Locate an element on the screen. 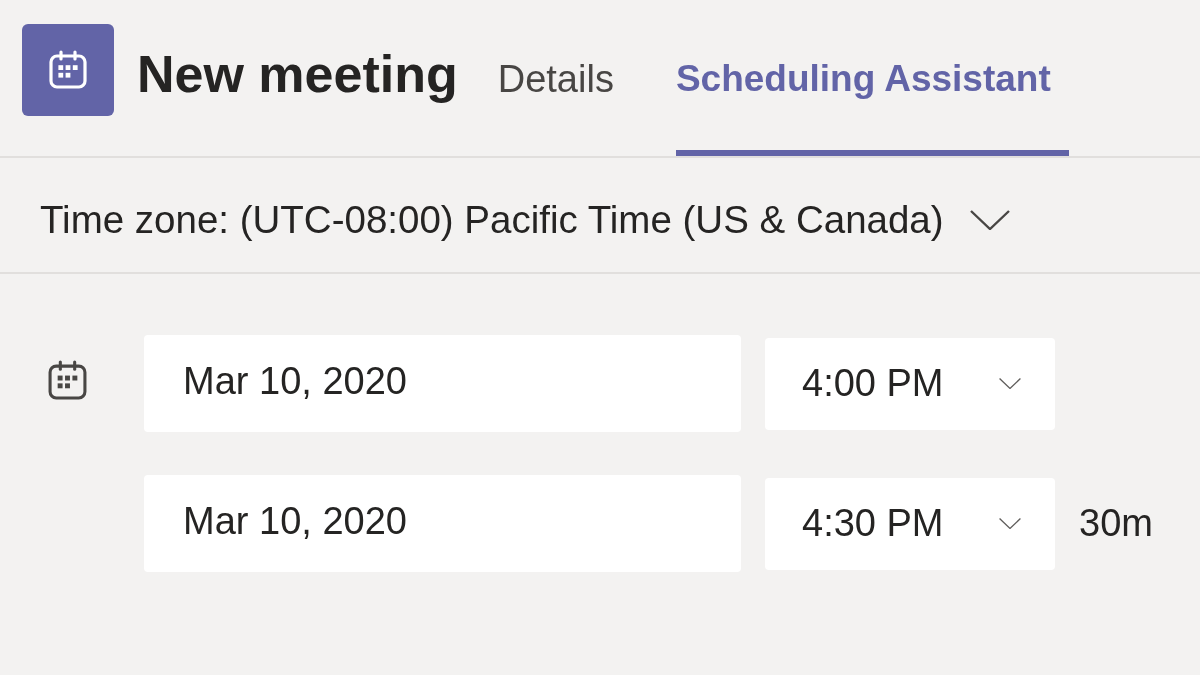  time-zone-dropdown: Time zone: (UTC-08:00) Pacific Time (US & Canada) is located at coordinates (525, 220).